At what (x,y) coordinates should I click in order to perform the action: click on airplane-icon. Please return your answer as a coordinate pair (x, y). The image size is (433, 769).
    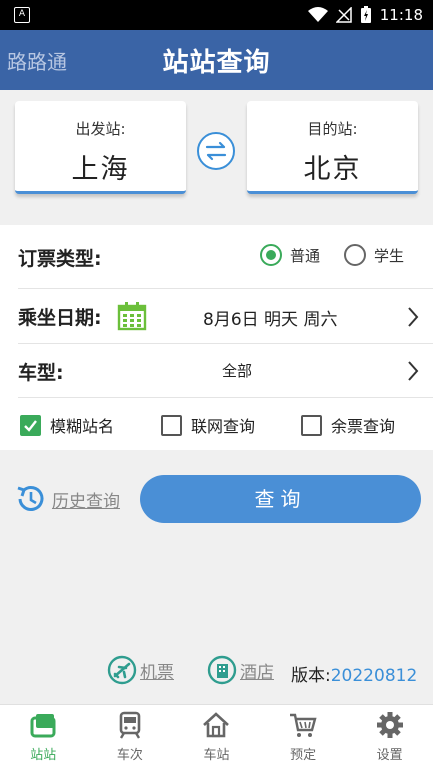
    Looking at the image, I should click on (122, 670).